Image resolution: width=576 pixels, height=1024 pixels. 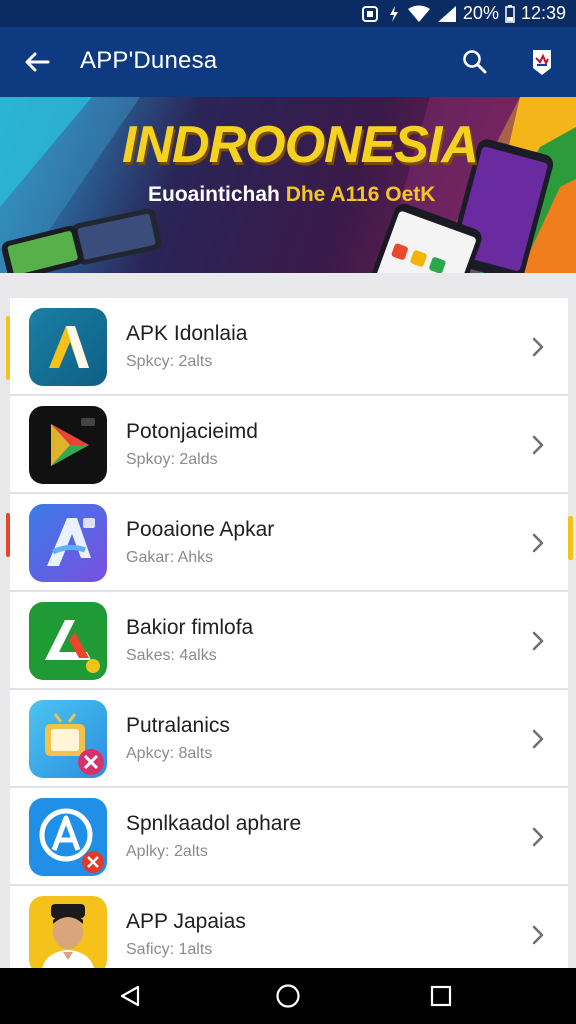 What do you see at coordinates (214, 823) in the screenshot?
I see `app-name: Spnlkaadol aphare` at bounding box center [214, 823].